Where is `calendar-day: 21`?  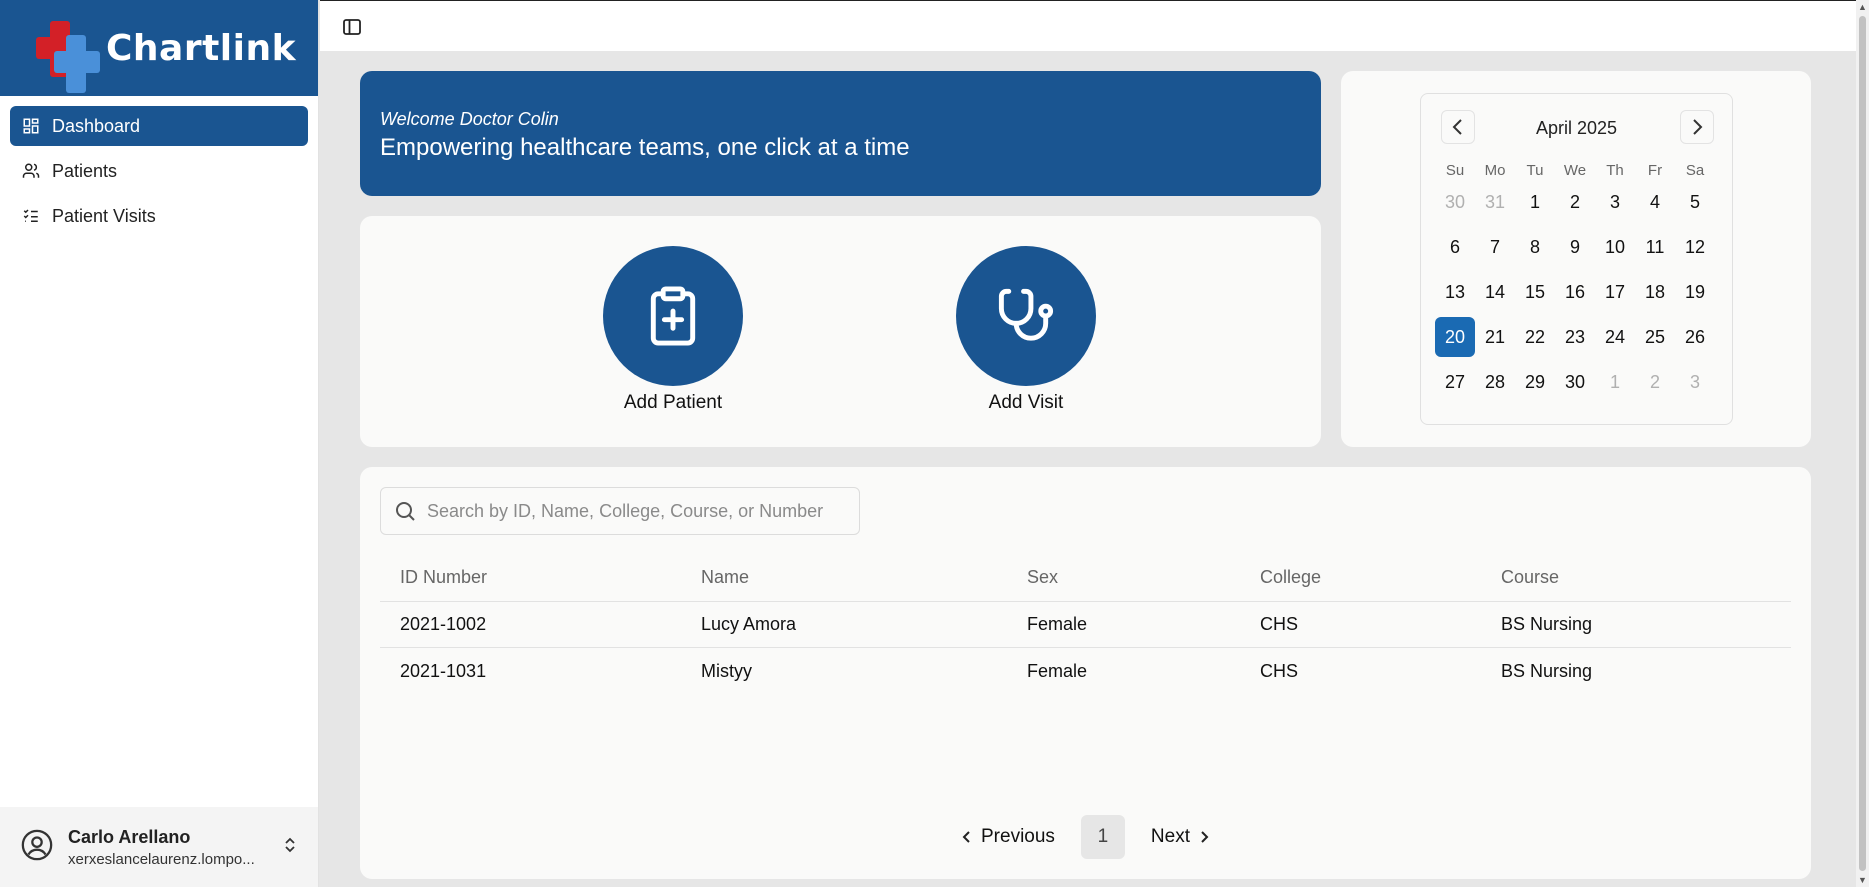
calendar-day: 21 is located at coordinates (1495, 337).